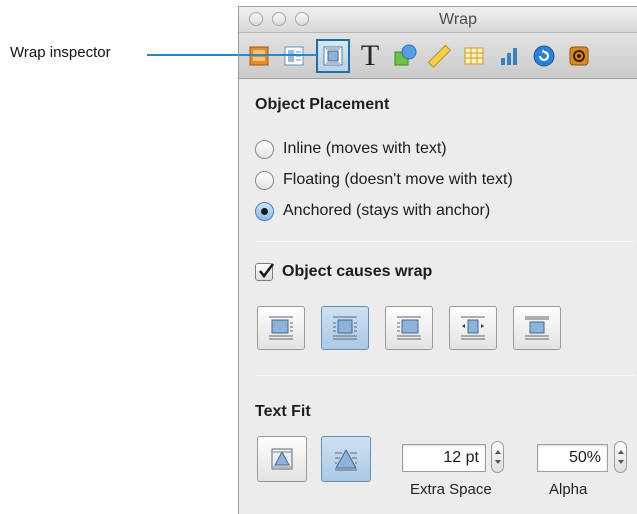 This screenshot has height=514, width=637. I want to click on wrap-both-icon, so click(345, 328).